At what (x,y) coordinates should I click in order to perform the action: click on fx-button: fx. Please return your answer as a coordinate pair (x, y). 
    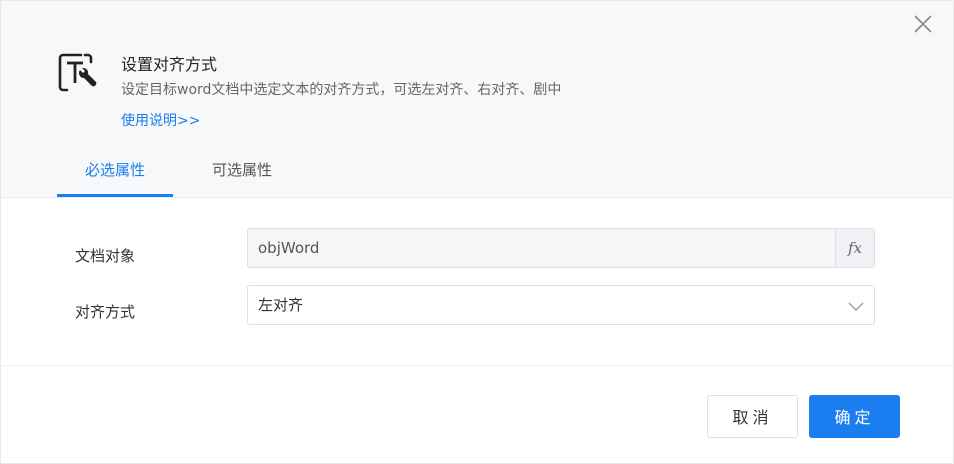
    Looking at the image, I should click on (854, 248).